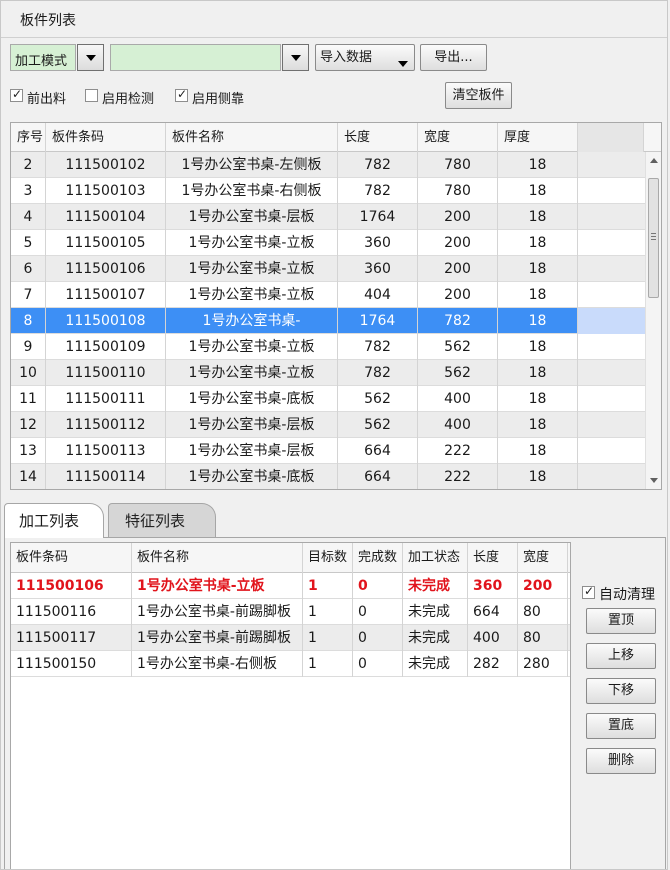  What do you see at coordinates (378, 558) in the screenshot?
I see `column-header-done: 完成数` at bounding box center [378, 558].